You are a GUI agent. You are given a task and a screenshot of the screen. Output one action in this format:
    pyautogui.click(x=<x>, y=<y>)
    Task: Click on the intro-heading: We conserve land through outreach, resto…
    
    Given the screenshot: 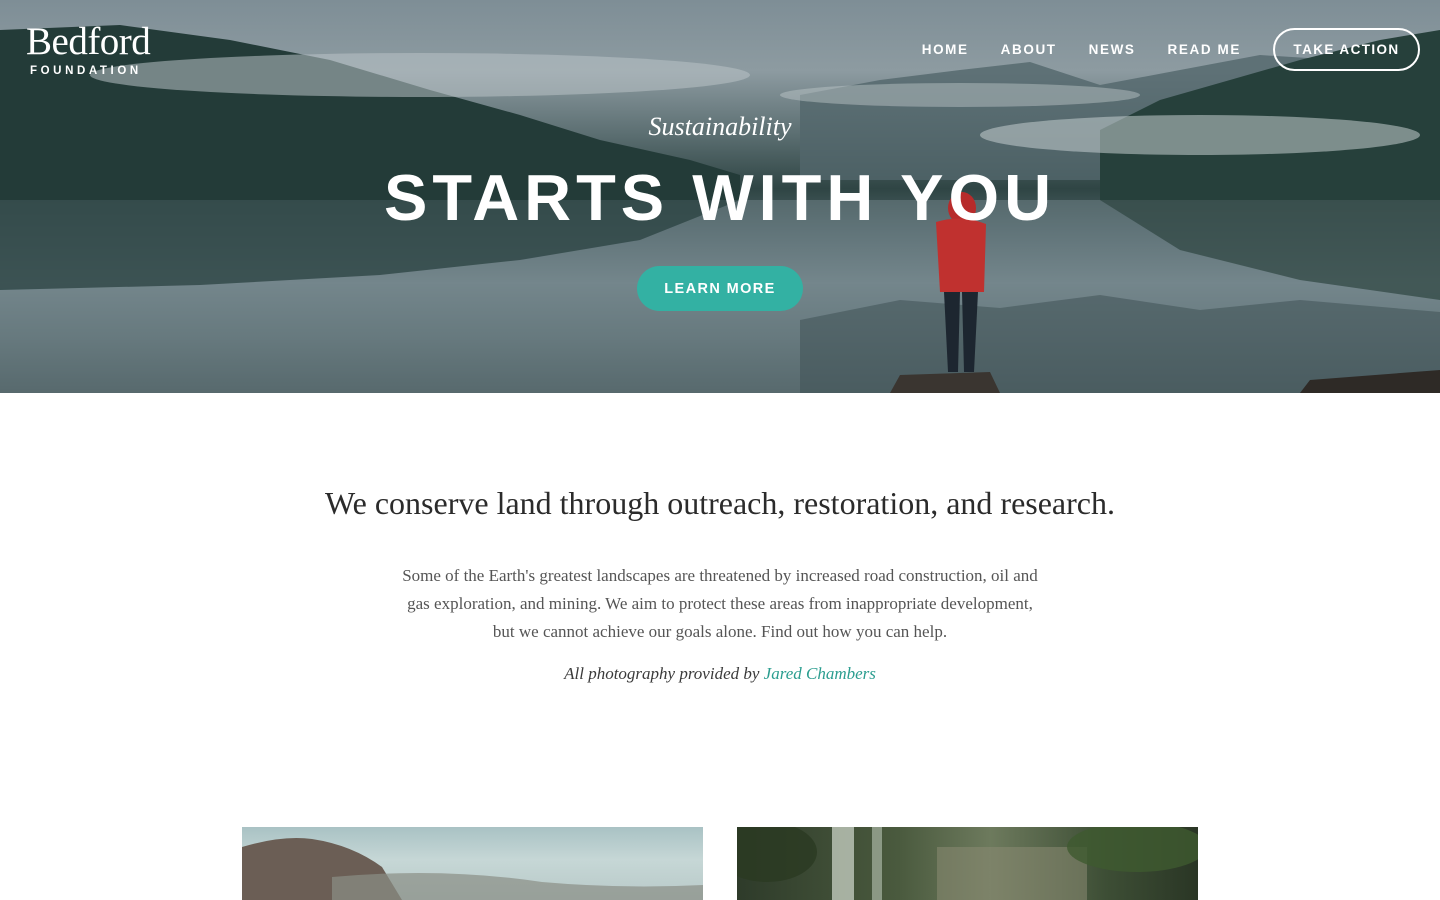 What is the action you would take?
    pyautogui.click(x=720, y=503)
    